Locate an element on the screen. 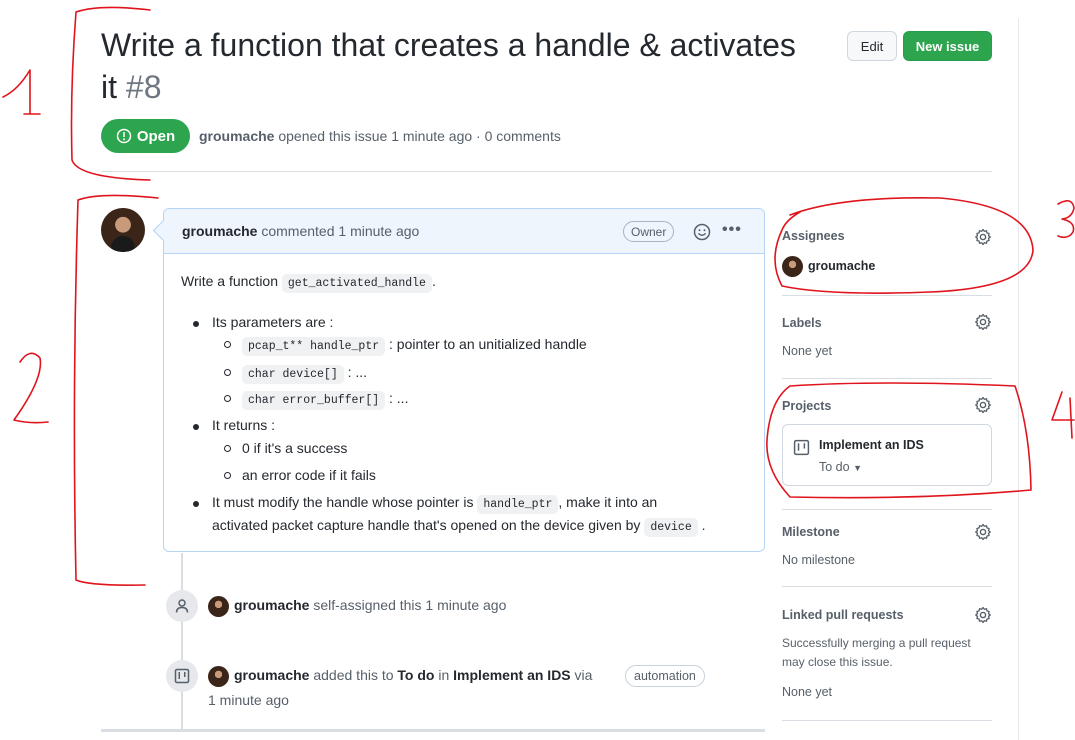 Image resolution: width=1075 pixels, height=740 pixels. assignee-name: groumache is located at coordinates (841, 266).